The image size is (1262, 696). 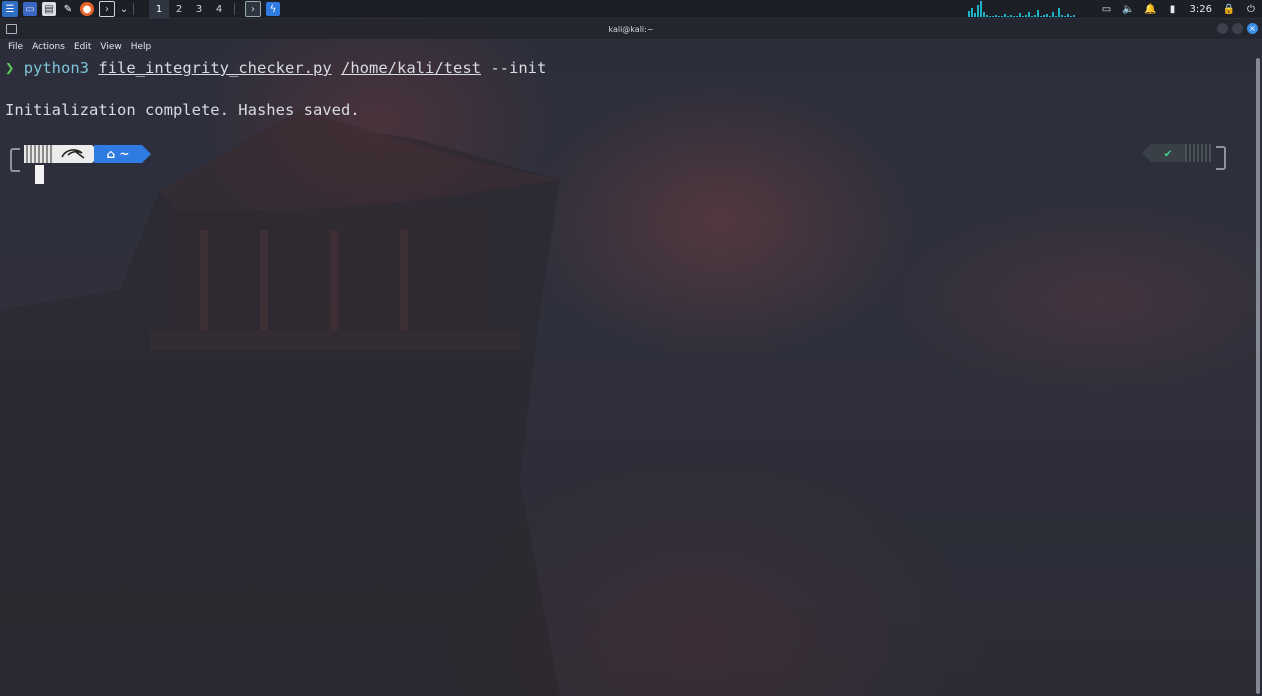 What do you see at coordinates (30, 9) in the screenshot?
I see `show-desktop-icon: ▭` at bounding box center [30, 9].